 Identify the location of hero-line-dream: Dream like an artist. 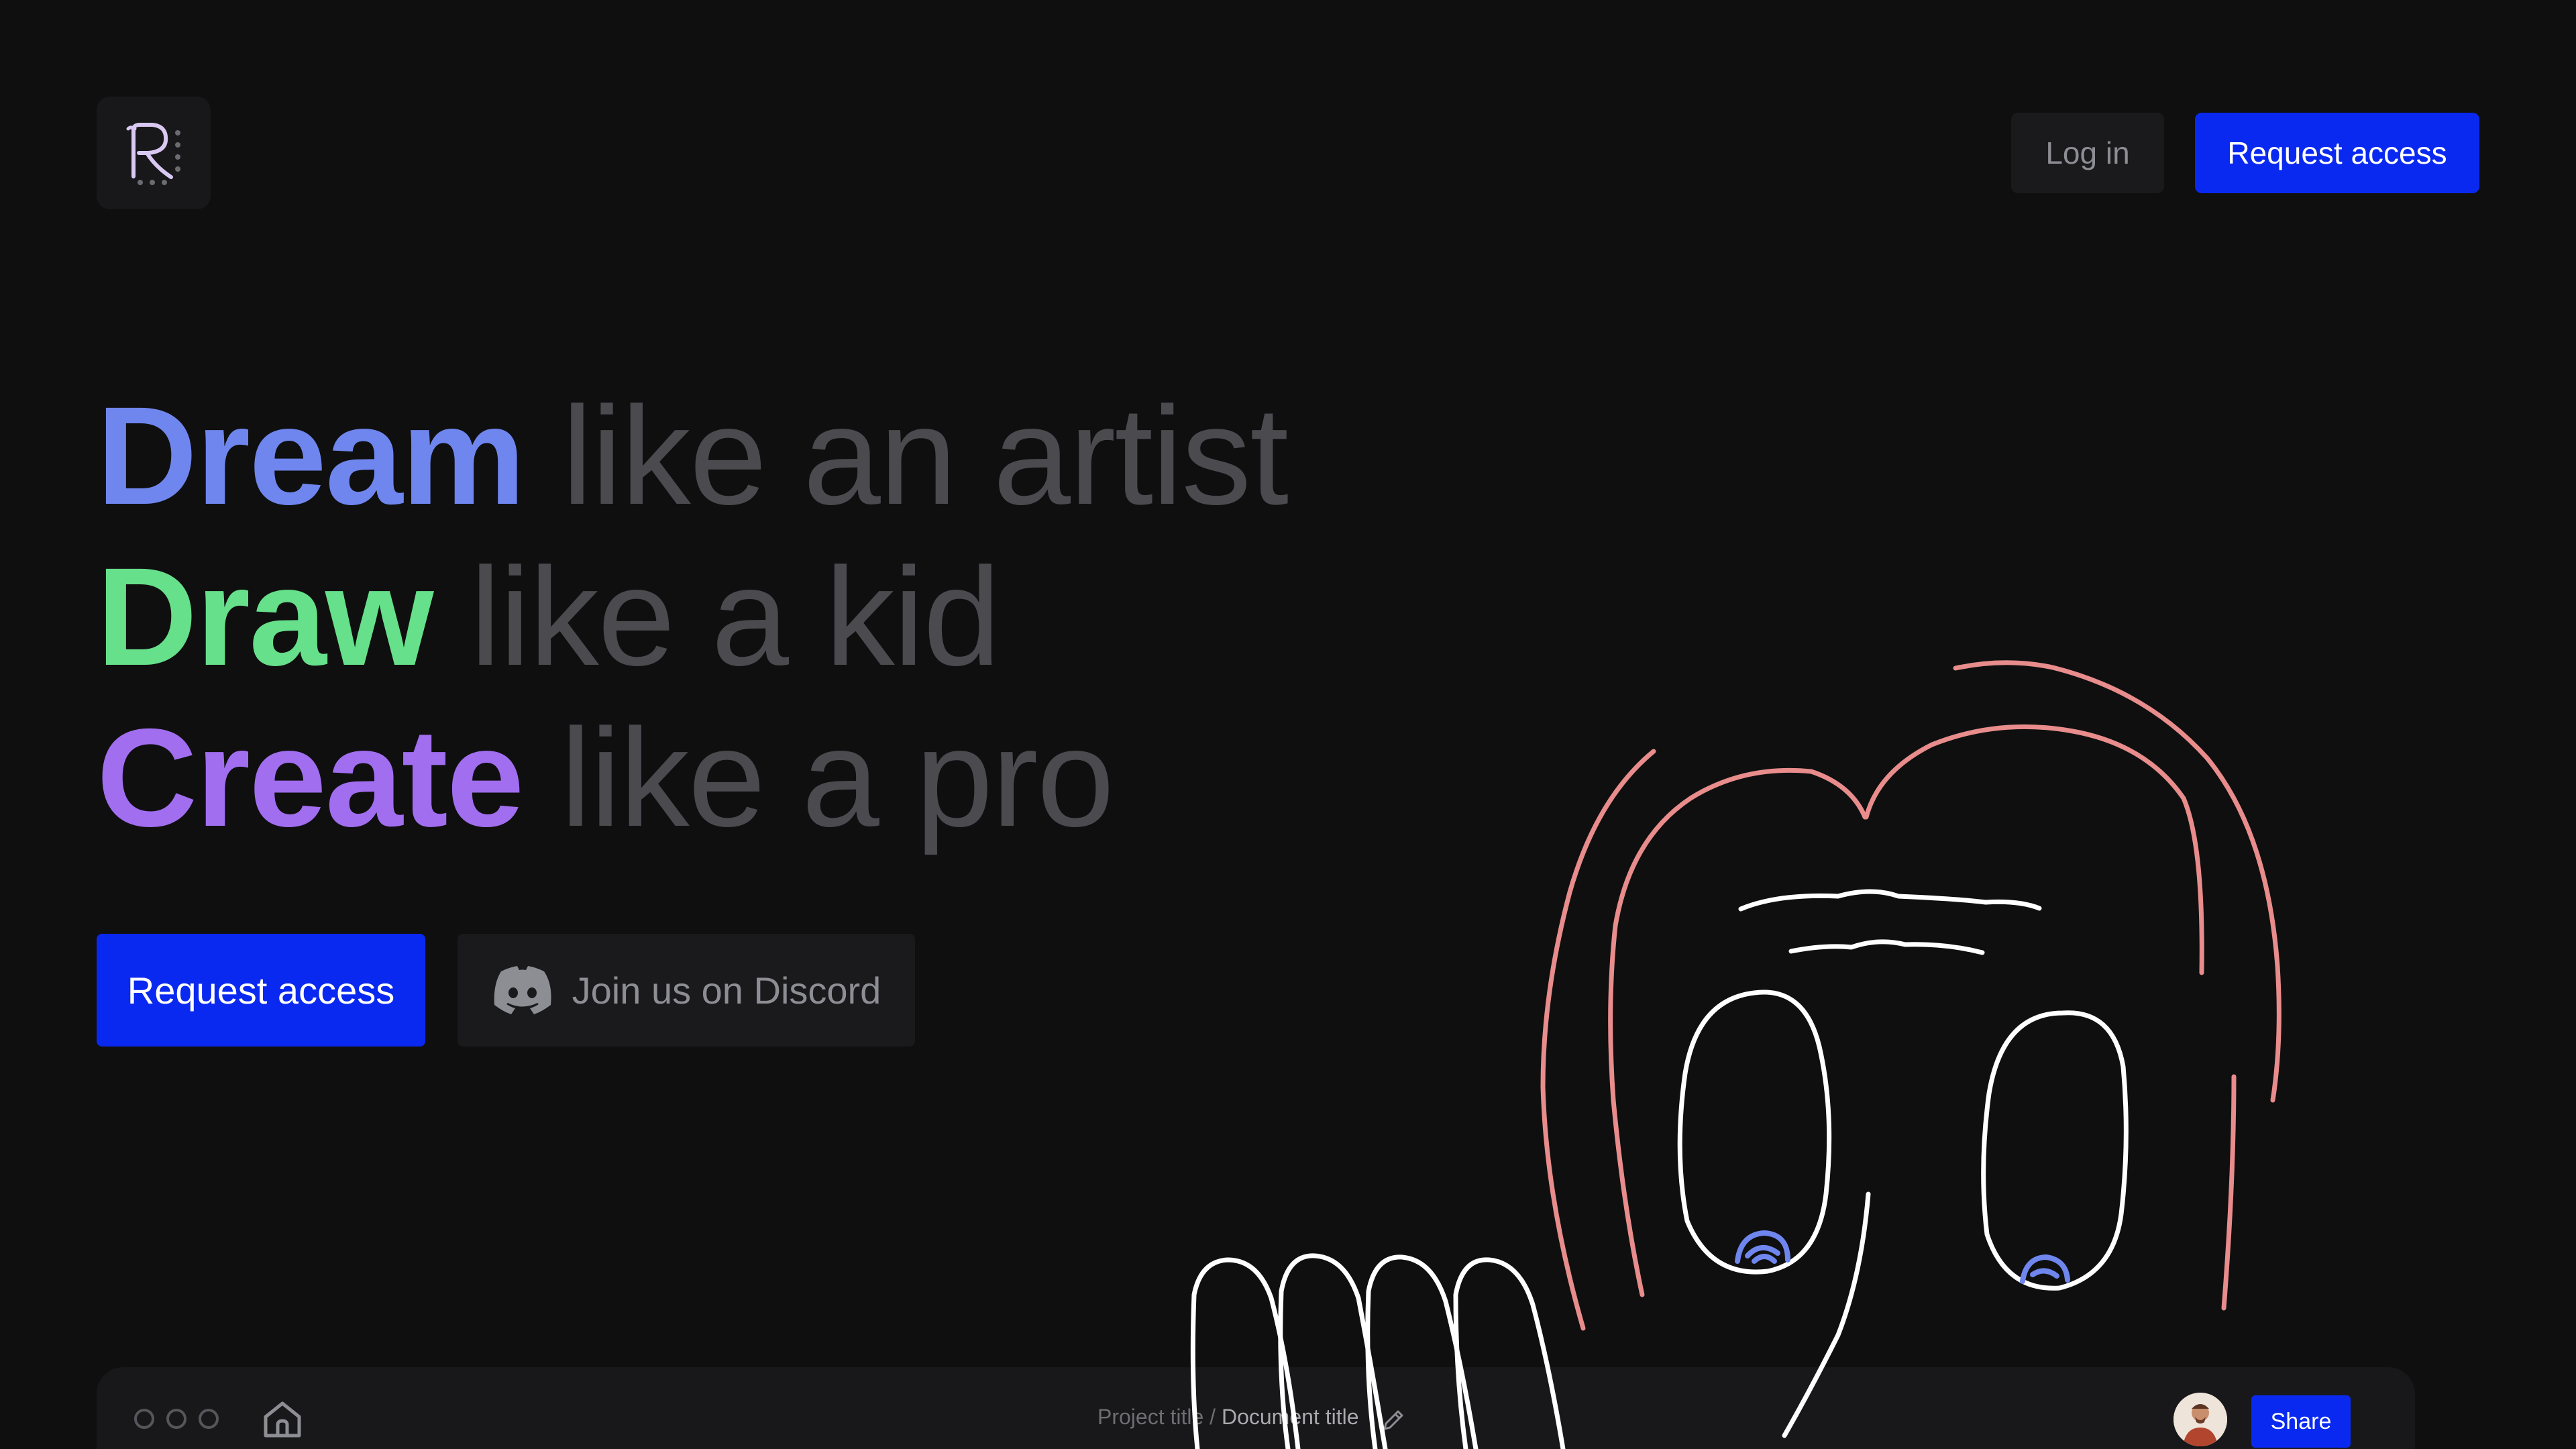
(693, 456).